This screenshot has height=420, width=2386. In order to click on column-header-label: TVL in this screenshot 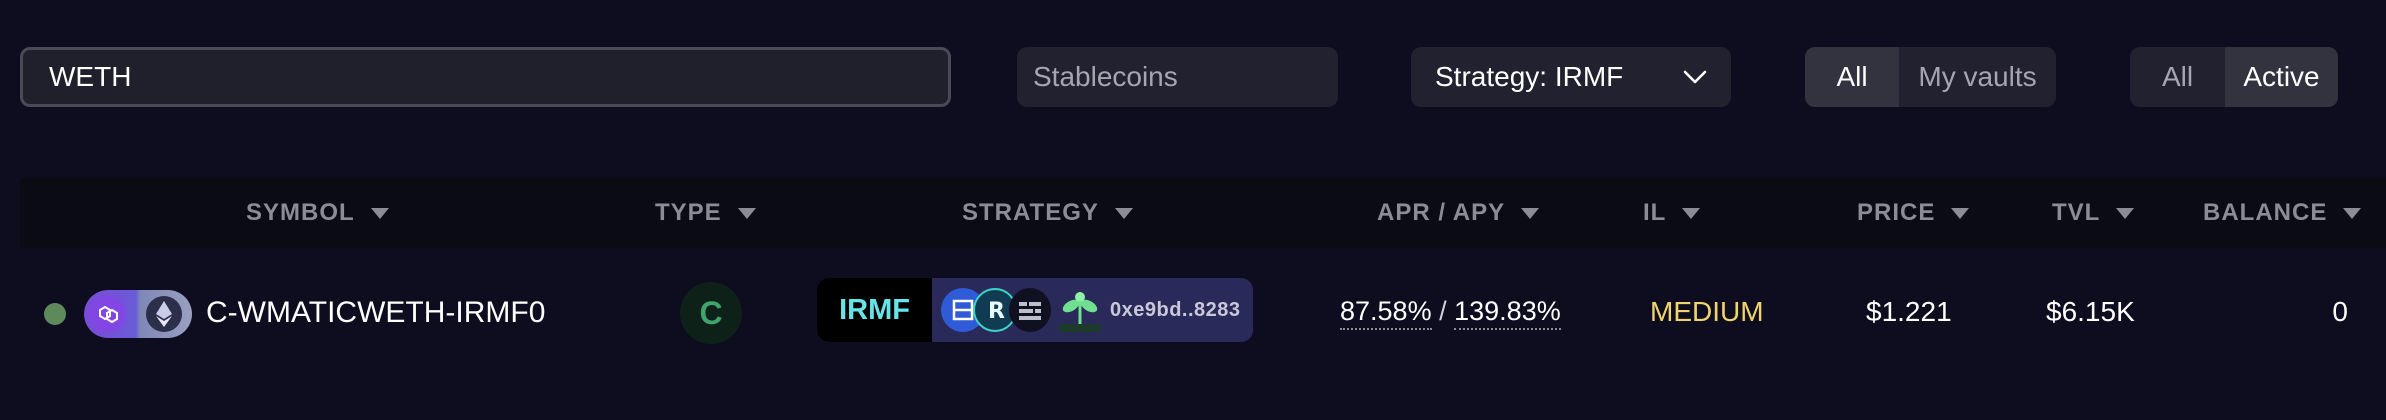, I will do `click(2076, 212)`.